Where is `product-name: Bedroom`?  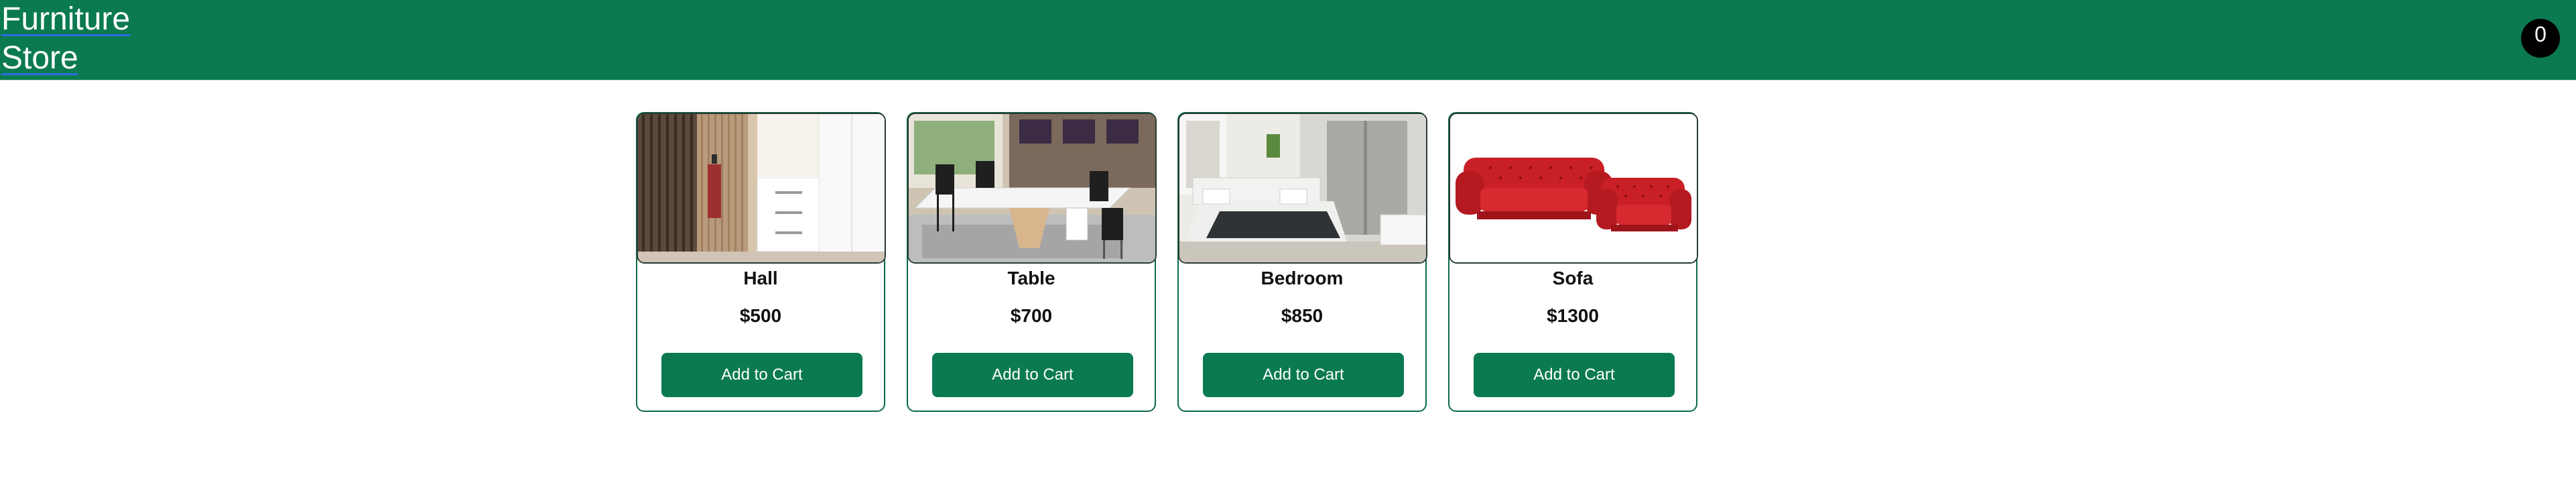 product-name: Bedroom is located at coordinates (1302, 278).